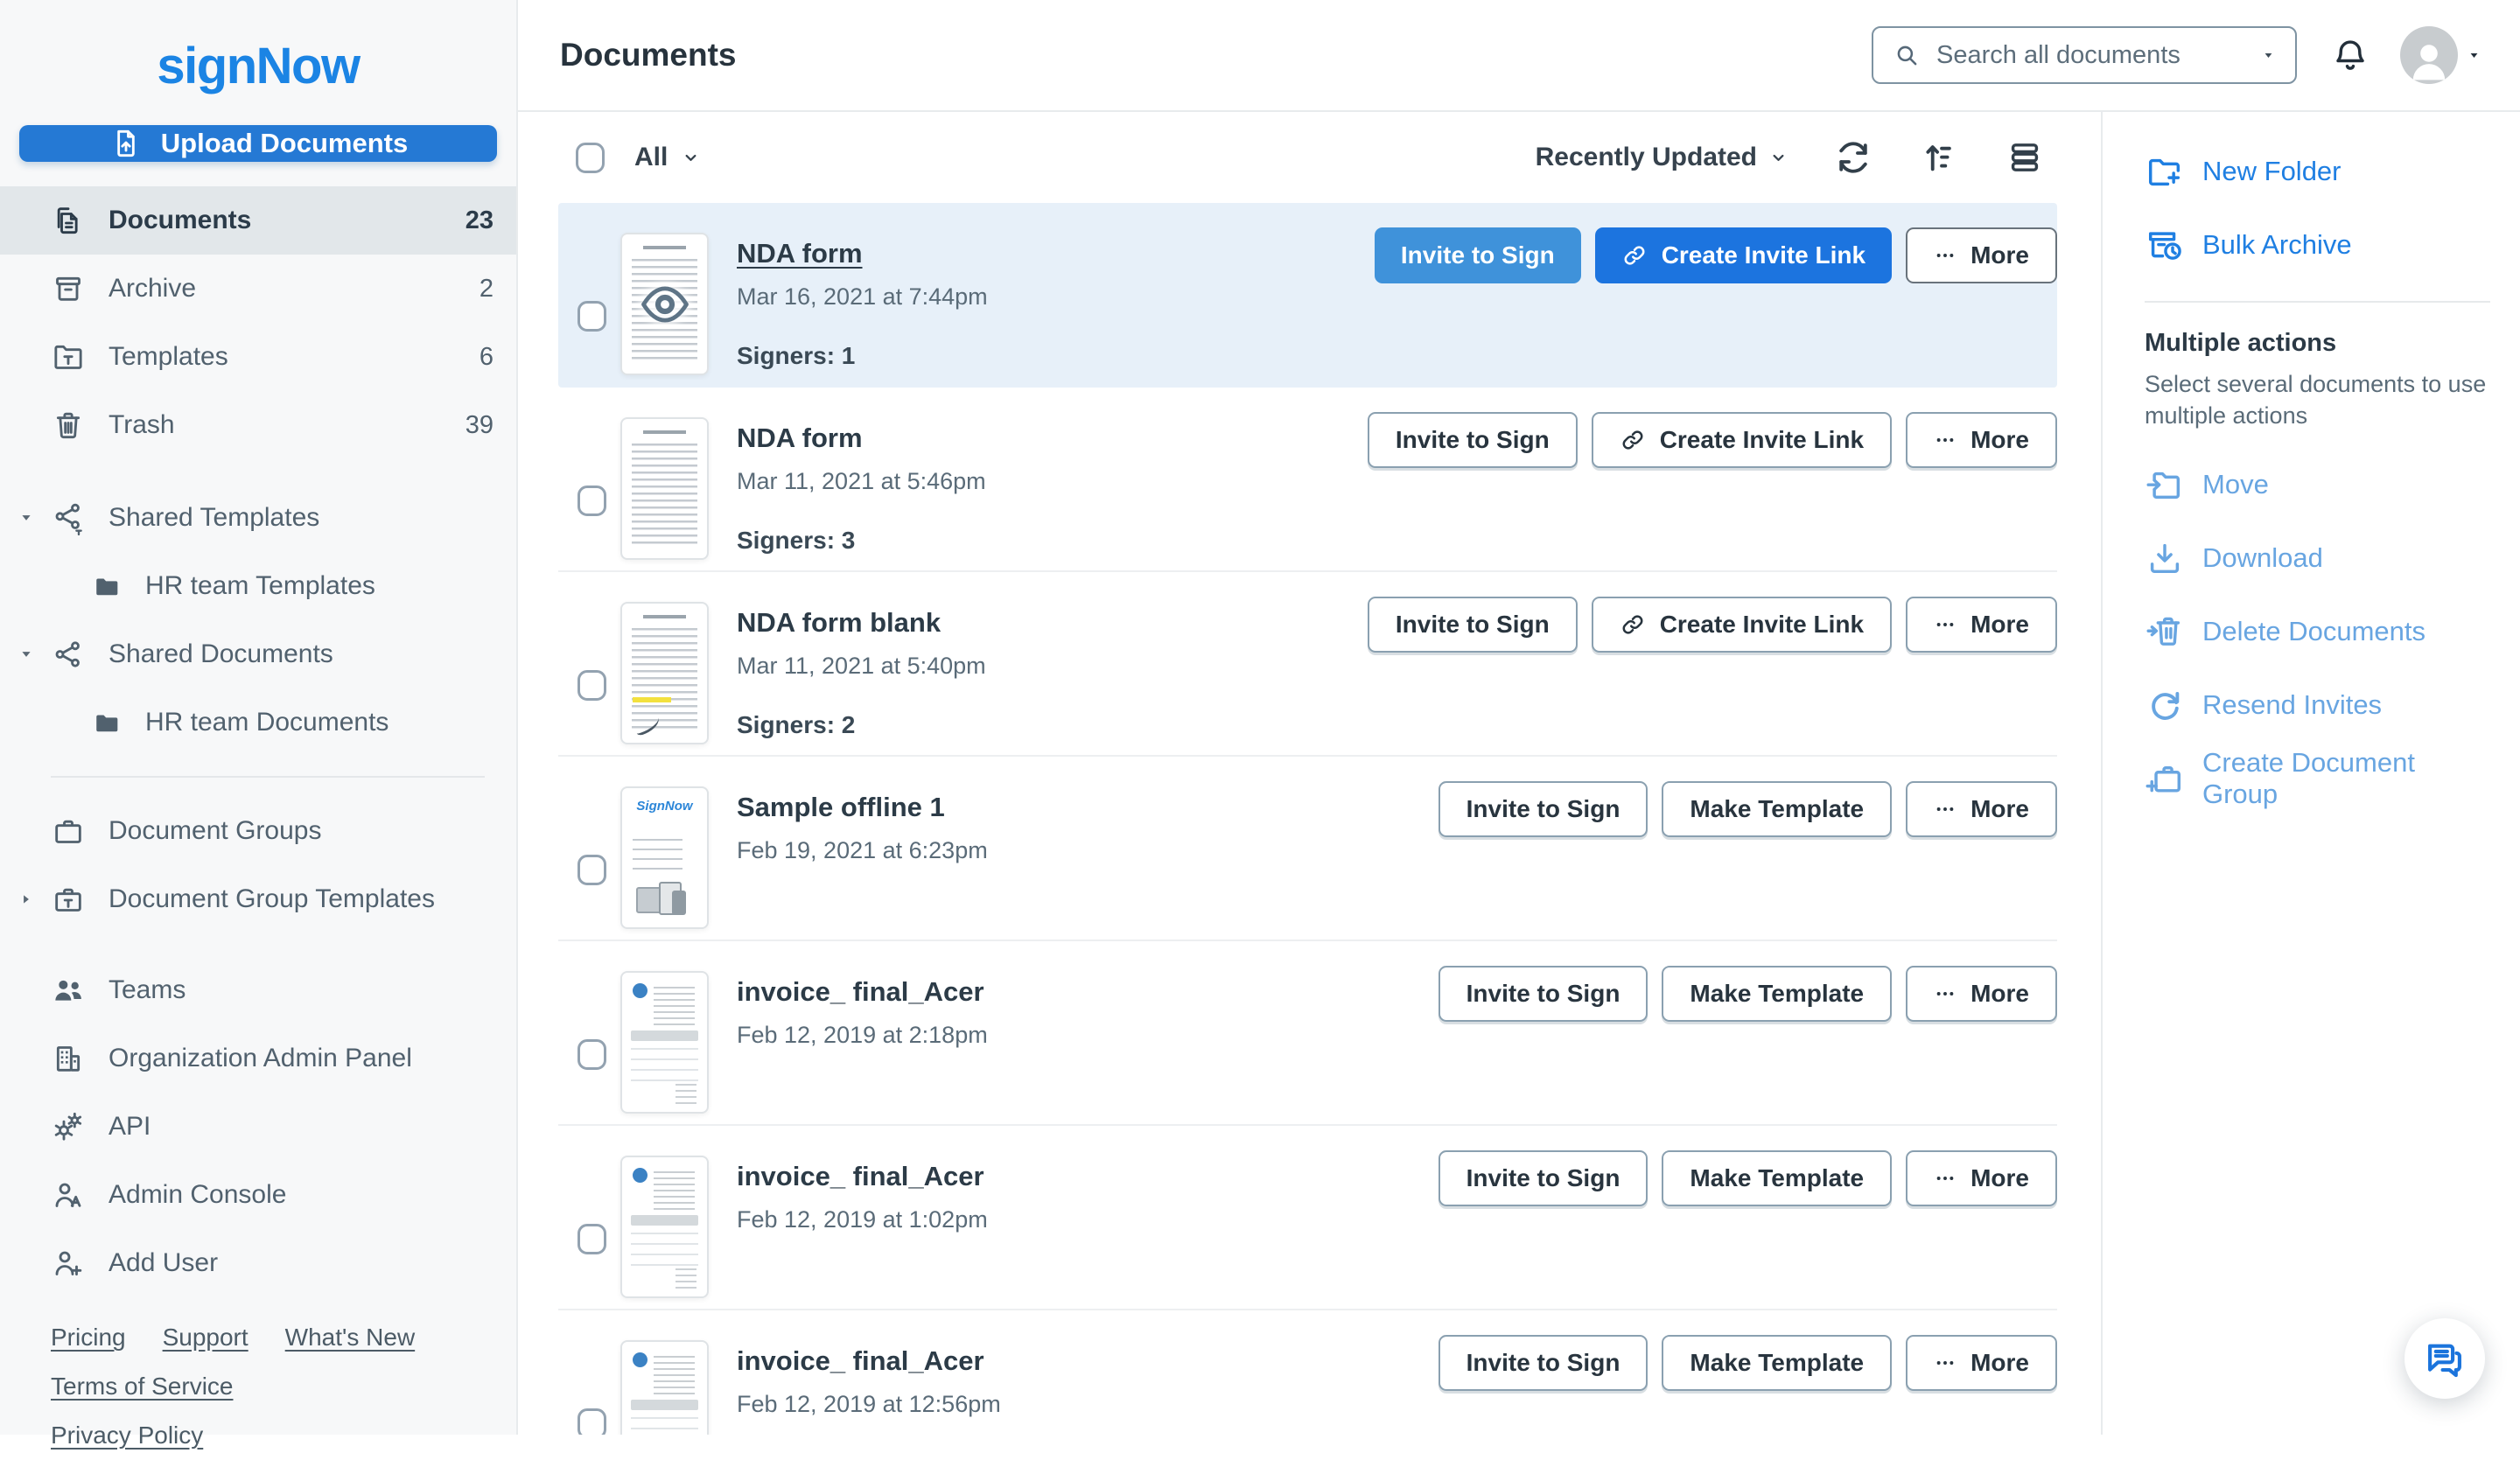 The width and height of the screenshot is (2520, 1481). I want to click on avatar, so click(2429, 55).